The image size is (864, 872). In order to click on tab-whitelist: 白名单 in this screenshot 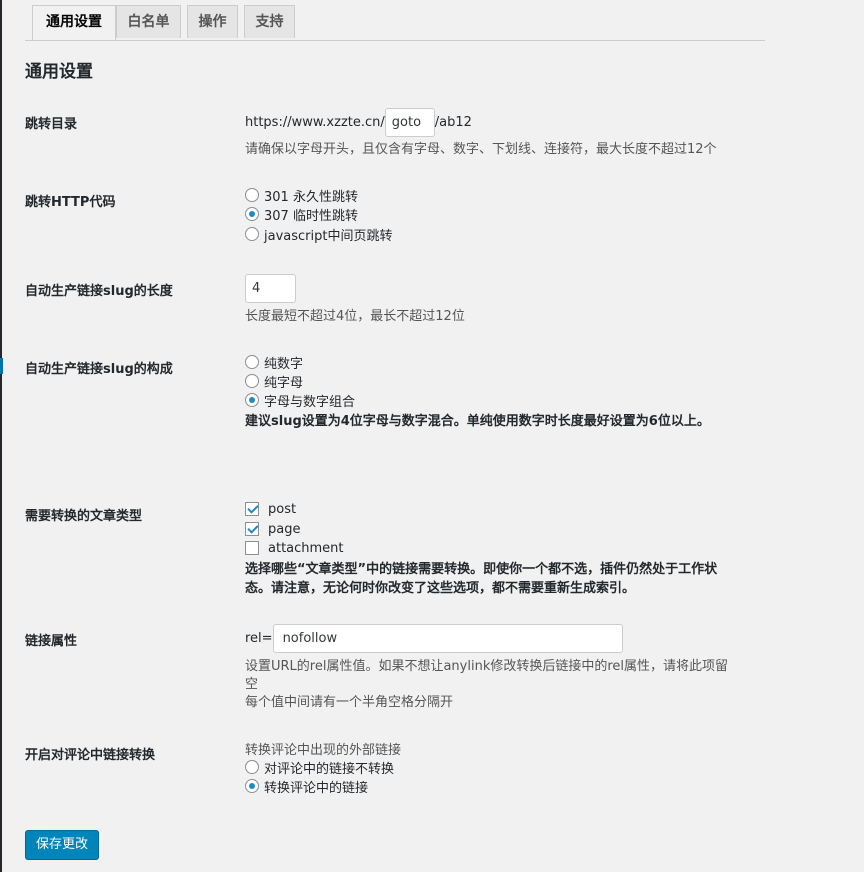, I will do `click(148, 21)`.